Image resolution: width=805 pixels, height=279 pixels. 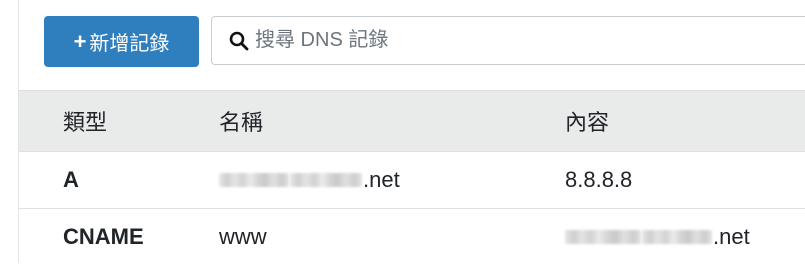 What do you see at coordinates (587, 122) in the screenshot?
I see `header-content: 內容` at bounding box center [587, 122].